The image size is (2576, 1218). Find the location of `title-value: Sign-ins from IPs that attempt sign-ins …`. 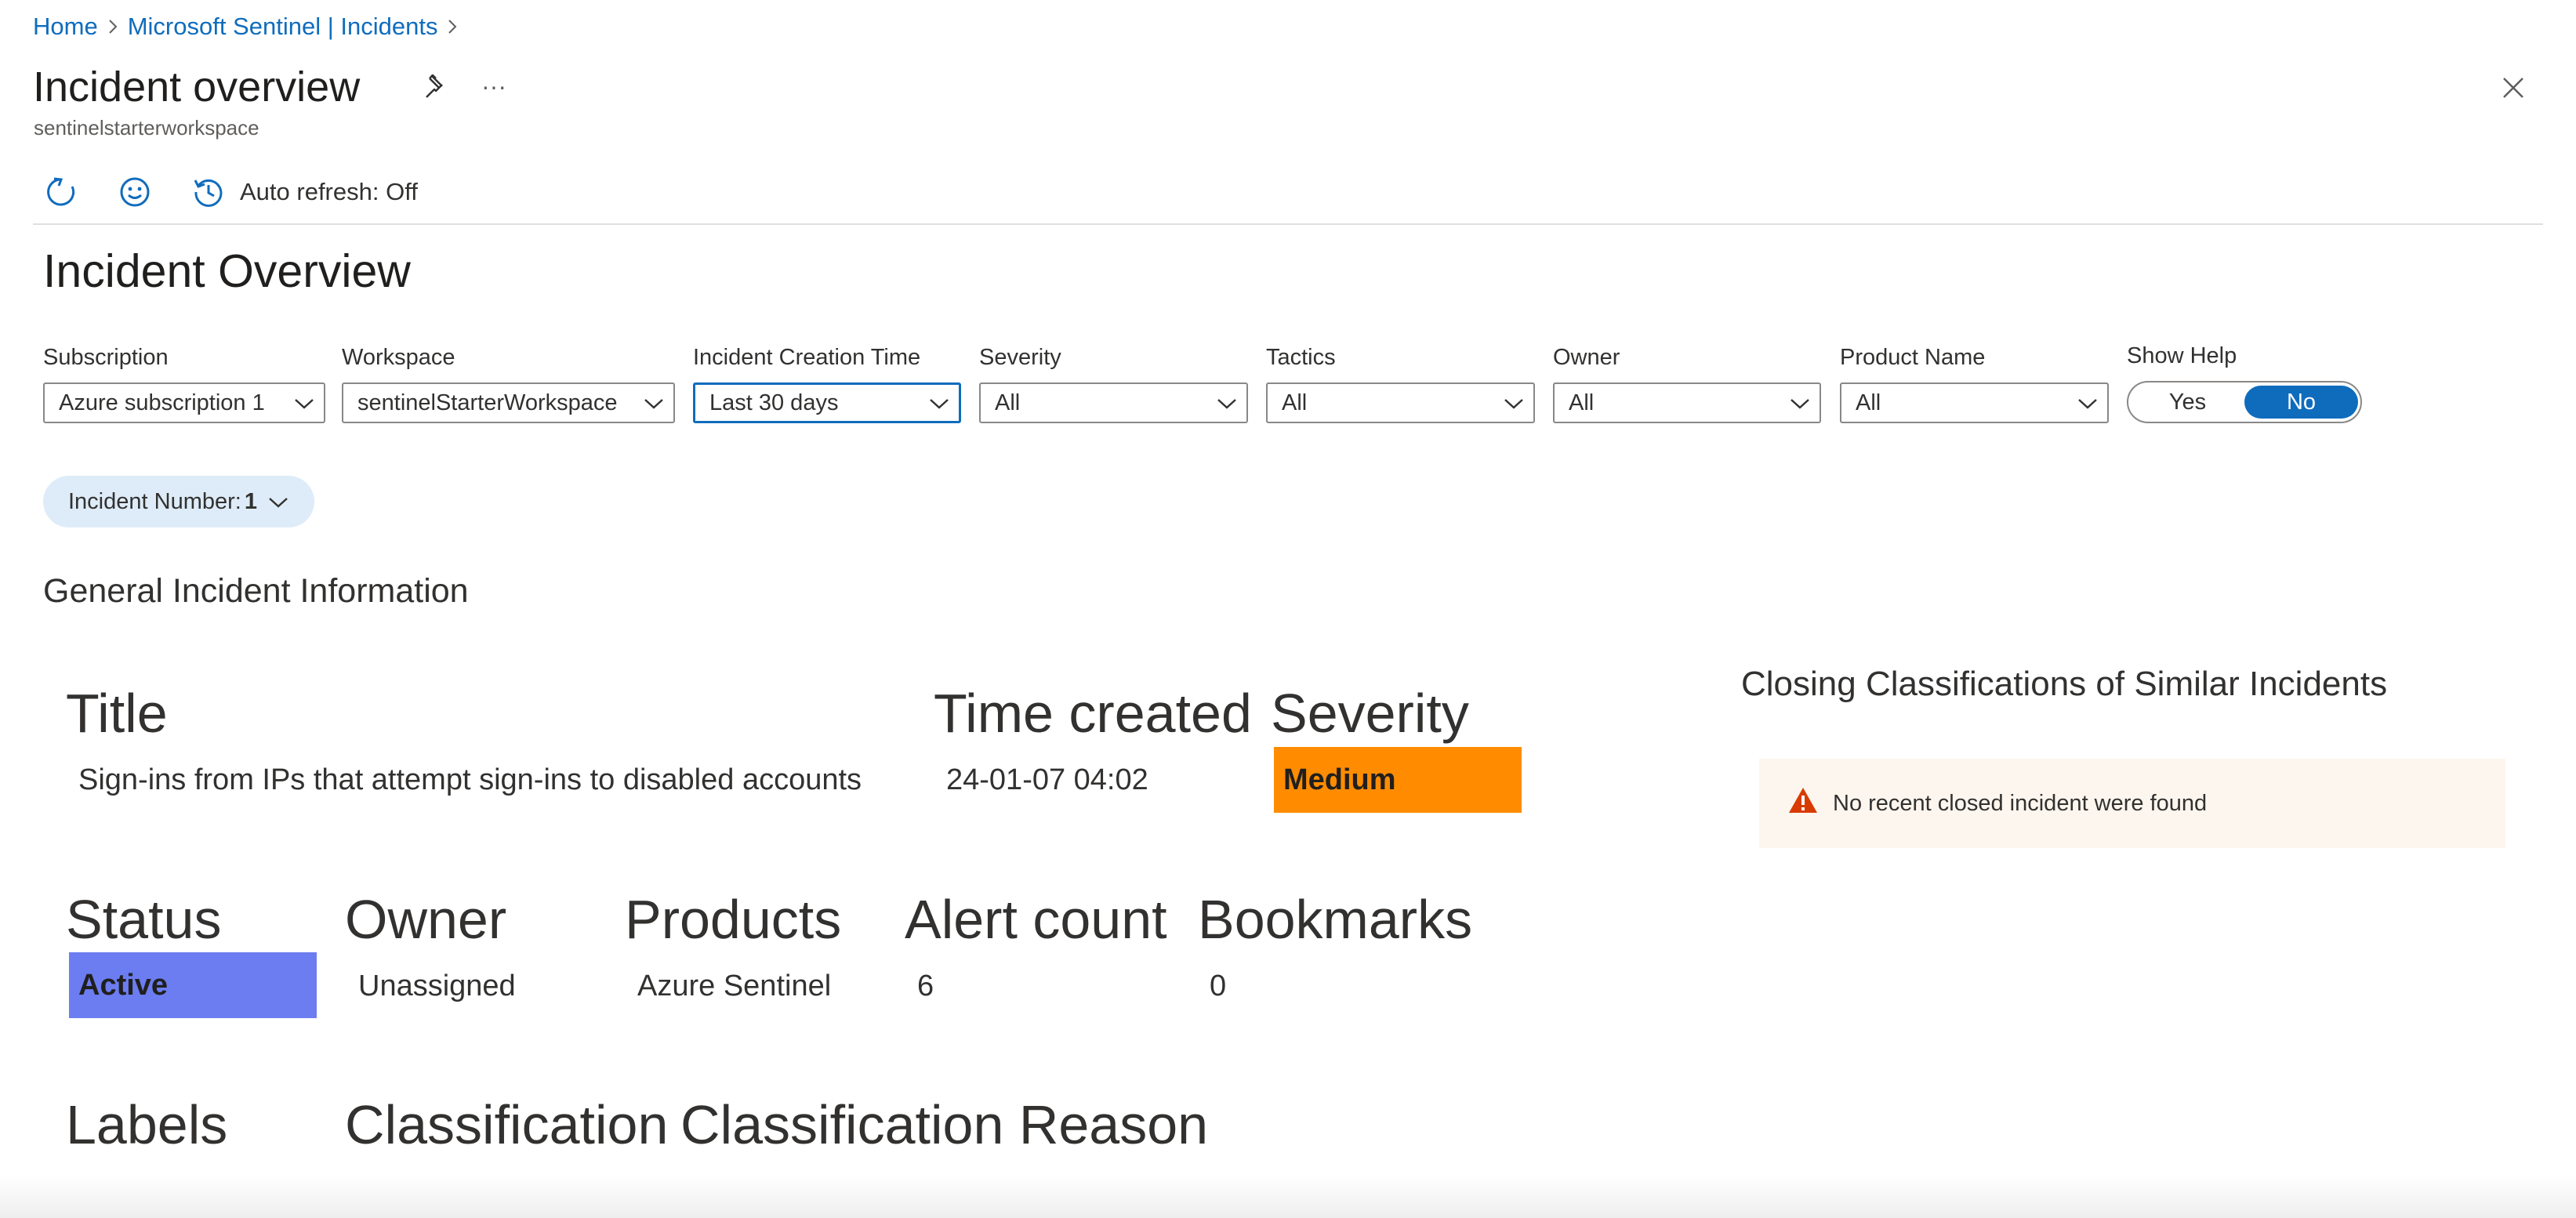

title-value: Sign-ins from IPs that attempt sign-ins … is located at coordinates (470, 780).